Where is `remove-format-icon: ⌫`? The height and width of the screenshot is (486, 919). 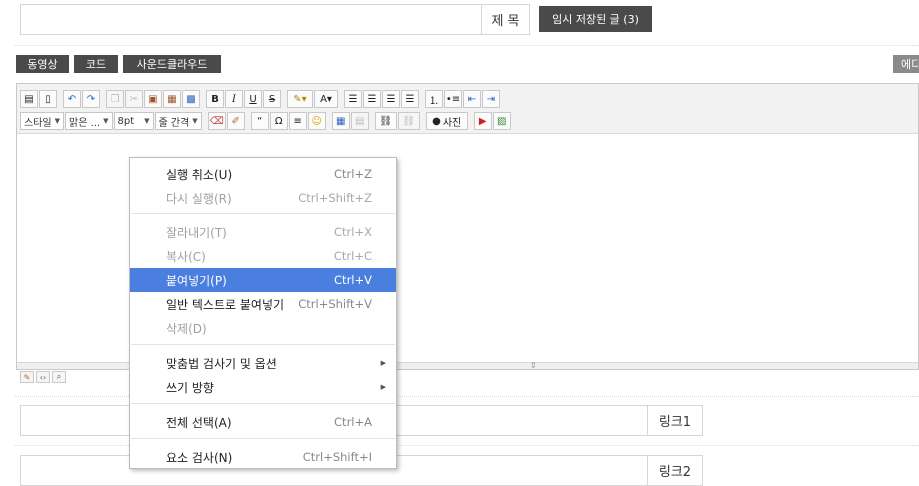 remove-format-icon: ⌫ is located at coordinates (216, 121).